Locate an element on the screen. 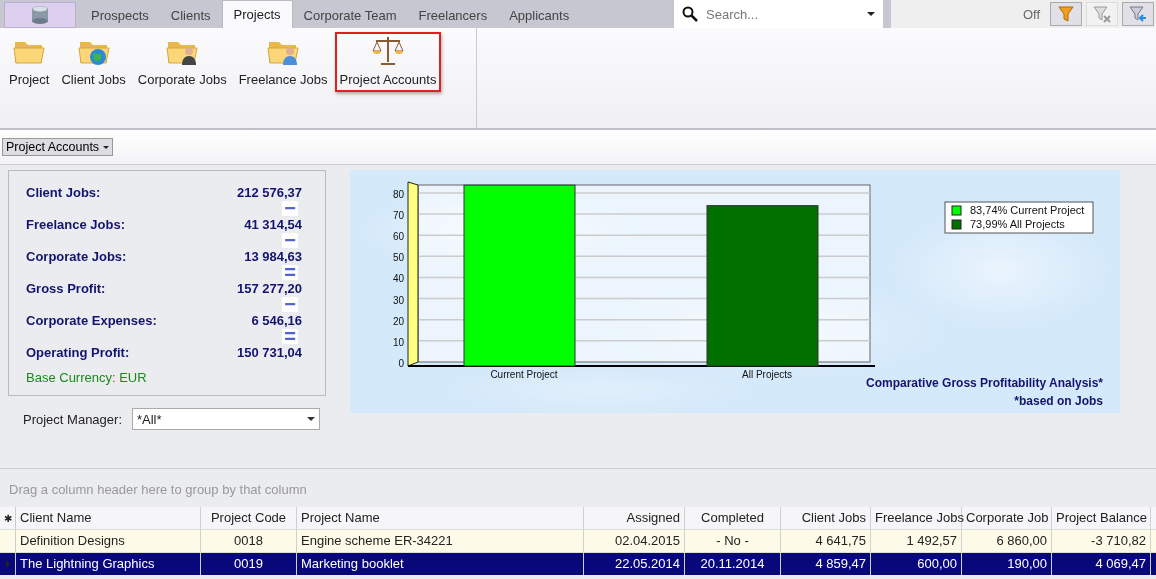 This screenshot has height=579, width=1156. table-row: The Lightning Graphics 0019 Marketing booklet 22.05.2014 20.11.2014 4 859,47 600,00 190,00 4 069,47 is located at coordinates (578, 563).